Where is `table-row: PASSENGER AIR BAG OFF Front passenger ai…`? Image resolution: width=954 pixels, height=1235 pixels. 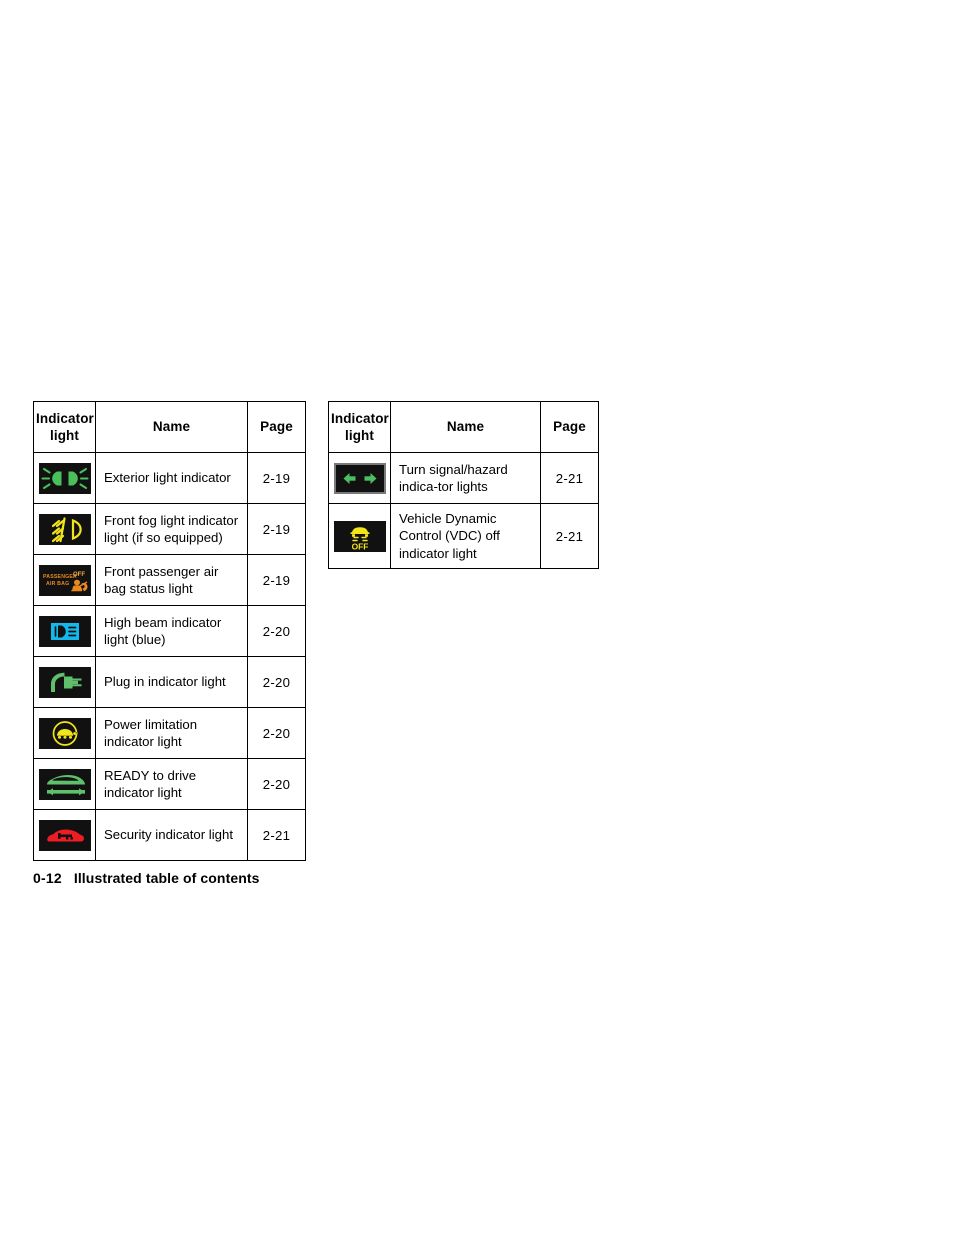
table-row: PASSENGER AIR BAG OFF Front passenger ai… is located at coordinates (169, 580).